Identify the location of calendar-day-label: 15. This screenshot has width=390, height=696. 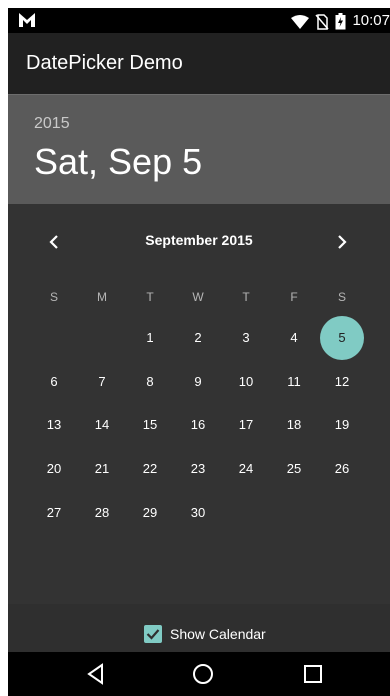
(150, 425).